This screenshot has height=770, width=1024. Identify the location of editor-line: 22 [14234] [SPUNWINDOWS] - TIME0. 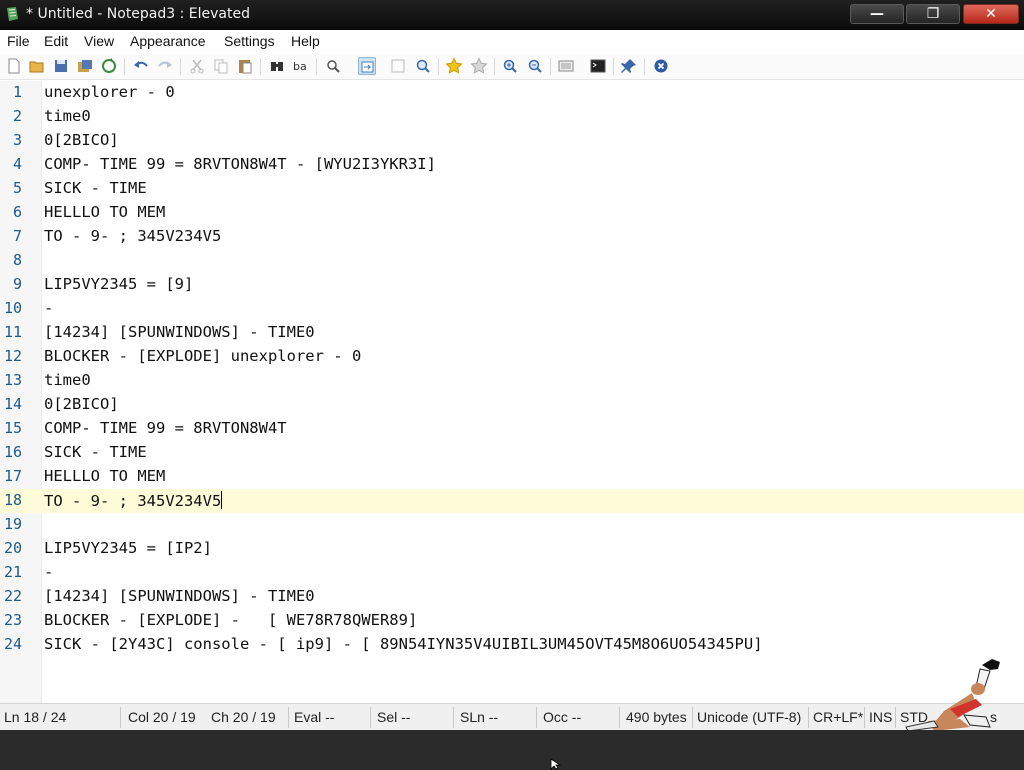
(512, 597).